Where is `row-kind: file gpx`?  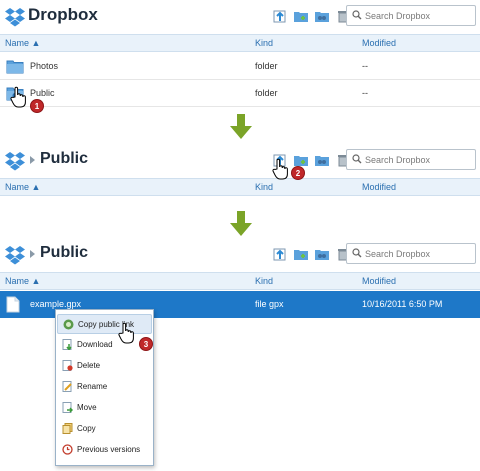 row-kind: file gpx is located at coordinates (269, 304).